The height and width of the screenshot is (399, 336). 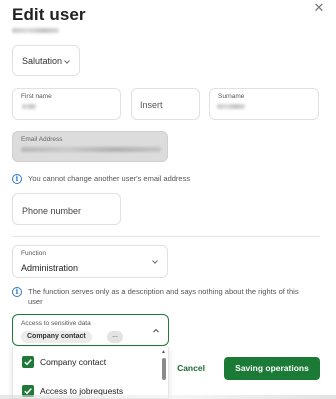 What do you see at coordinates (52, 211) in the screenshot?
I see `phone-placeholder: Phone number` at bounding box center [52, 211].